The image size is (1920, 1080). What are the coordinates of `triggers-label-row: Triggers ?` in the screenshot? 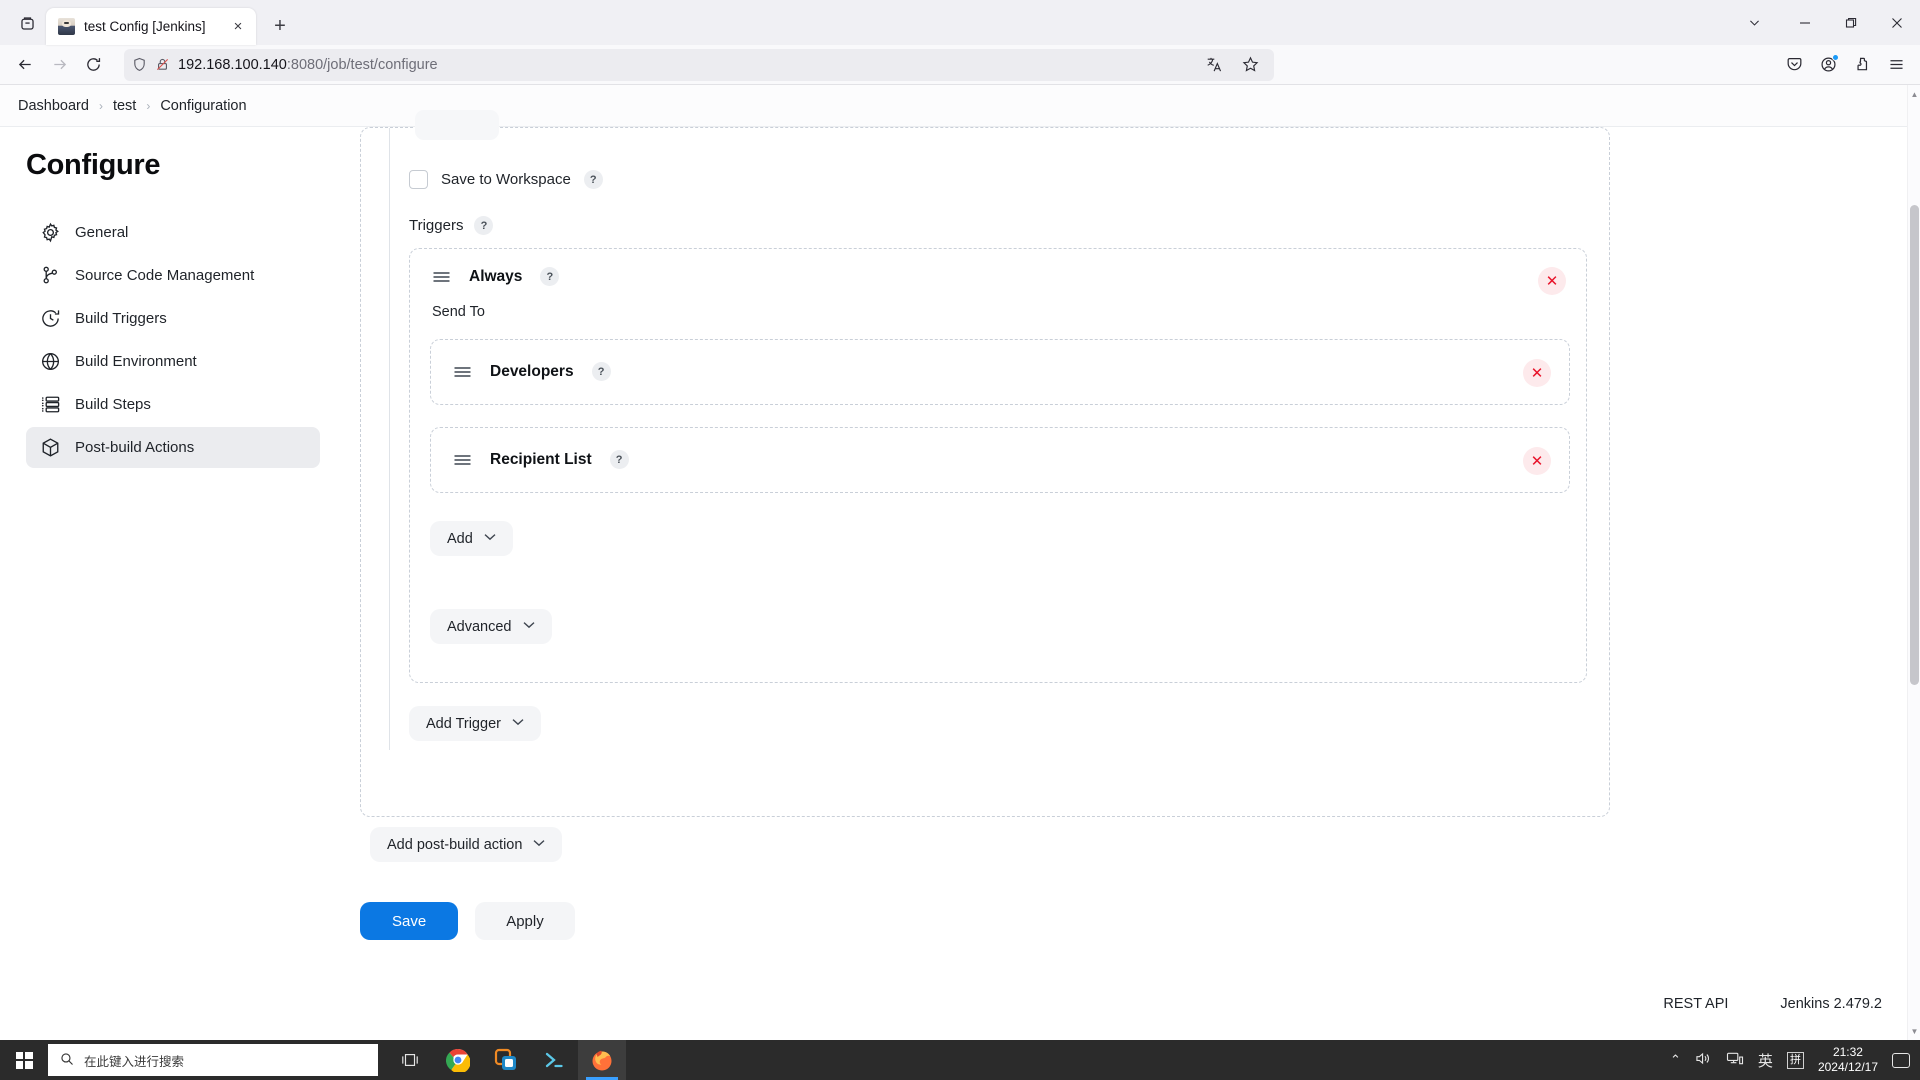 It's located at (451, 225).